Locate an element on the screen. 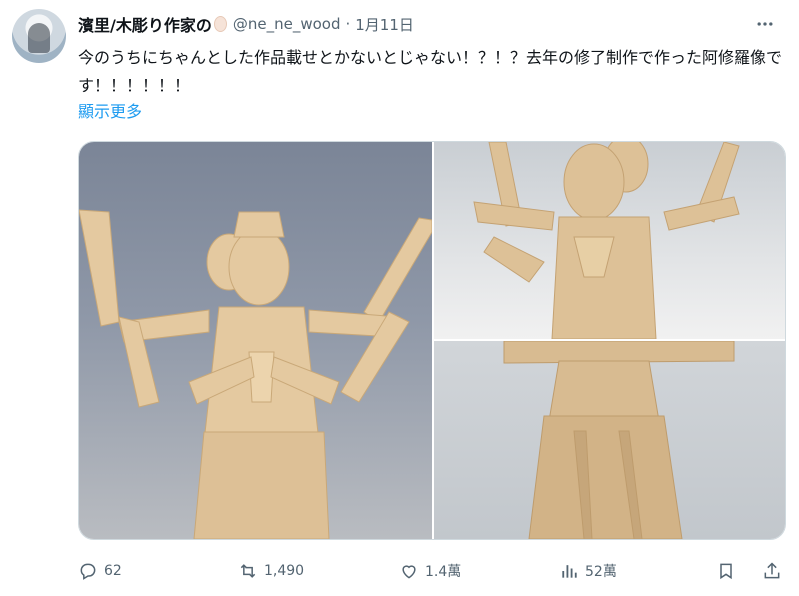 This screenshot has height=596, width=799. author-display-name: 濱里/木彫り作家の is located at coordinates (145, 24).